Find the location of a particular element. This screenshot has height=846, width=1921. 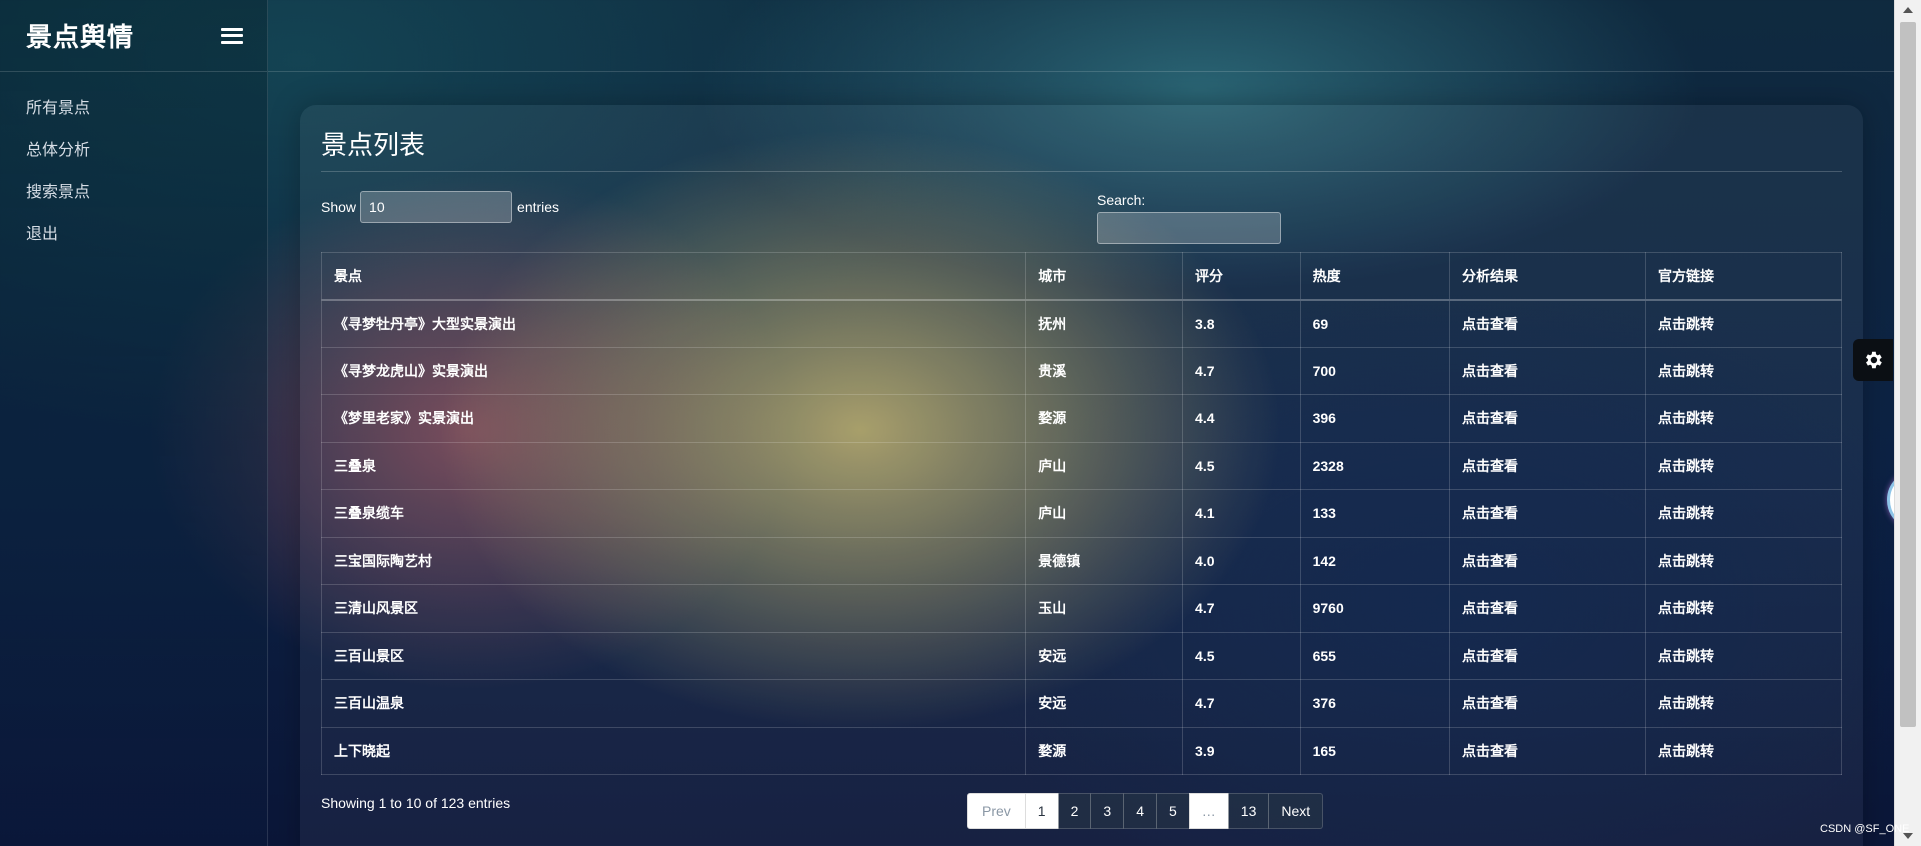

scroll-up-arrow-icon is located at coordinates (1908, 10).